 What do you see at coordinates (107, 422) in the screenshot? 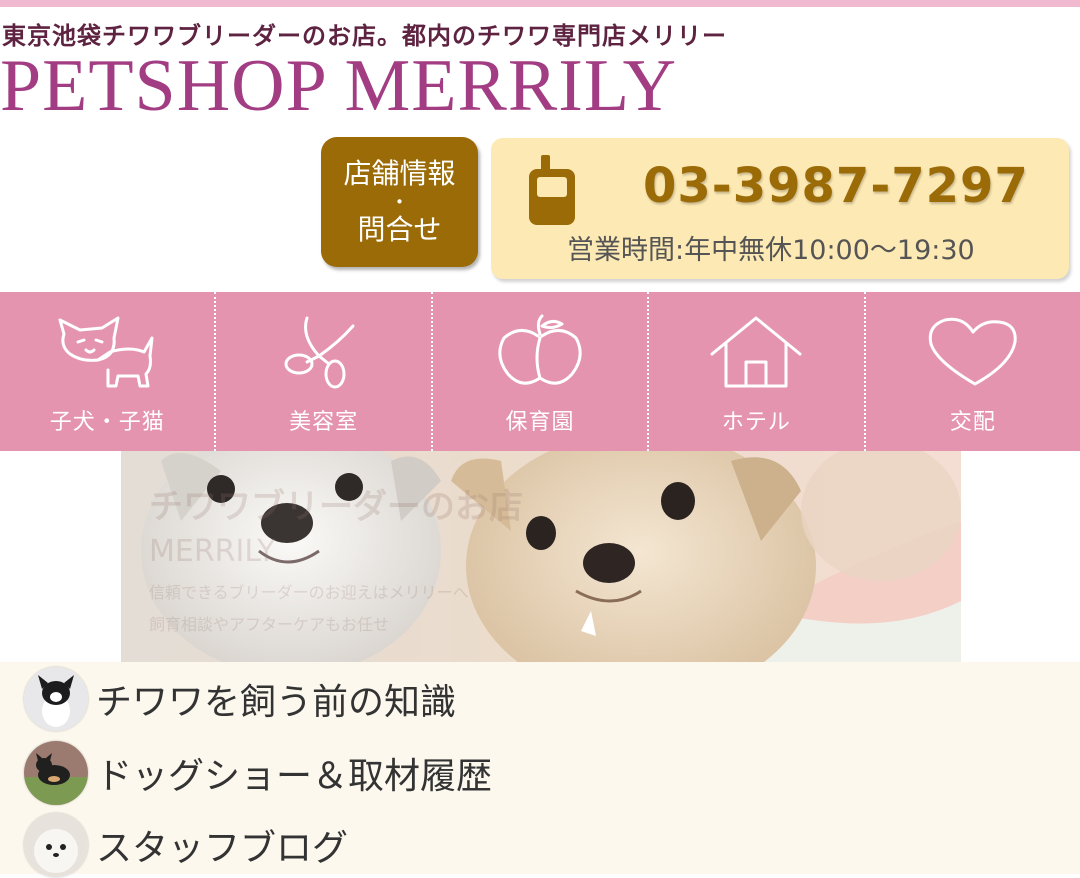
I see `nav-label: 子犬・子猫` at bounding box center [107, 422].